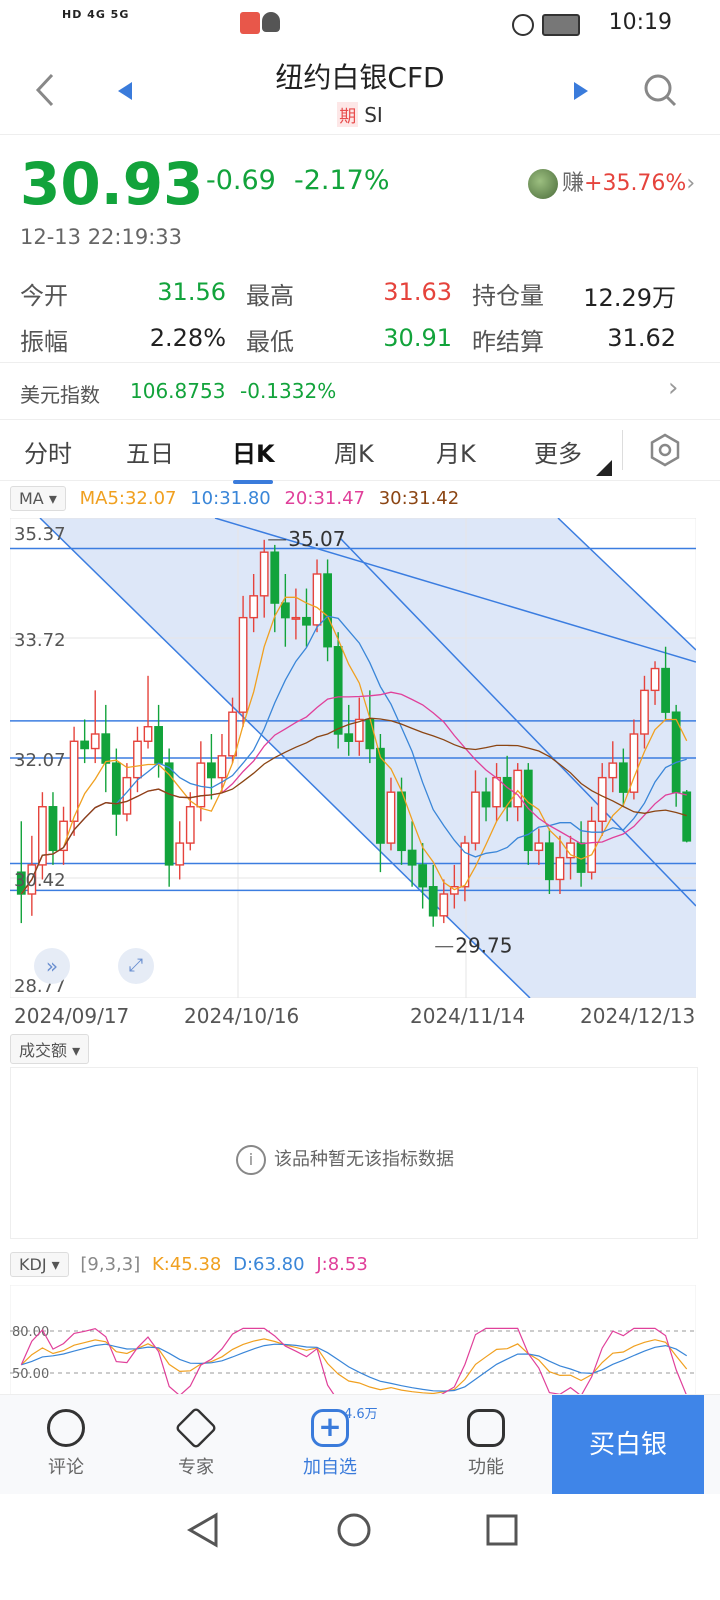  Describe the element at coordinates (33, 1264) in the screenshot. I see `kdj-selector-label: KDJ` at that location.